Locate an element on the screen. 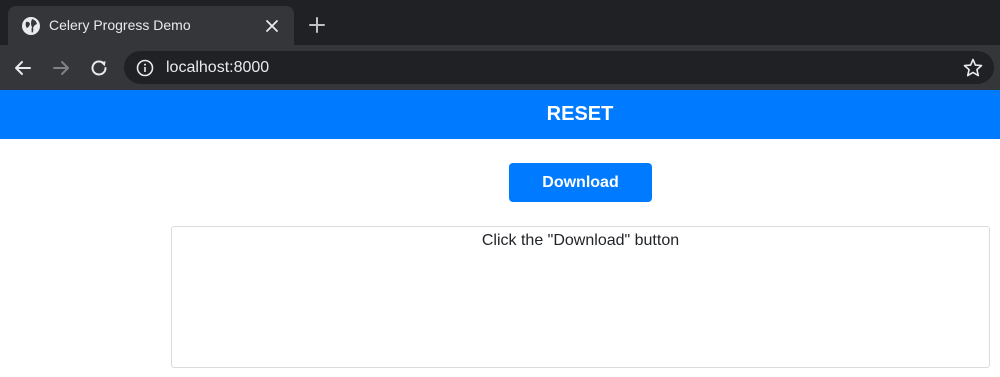  tab-title: Celery Progress Demo is located at coordinates (120, 25).